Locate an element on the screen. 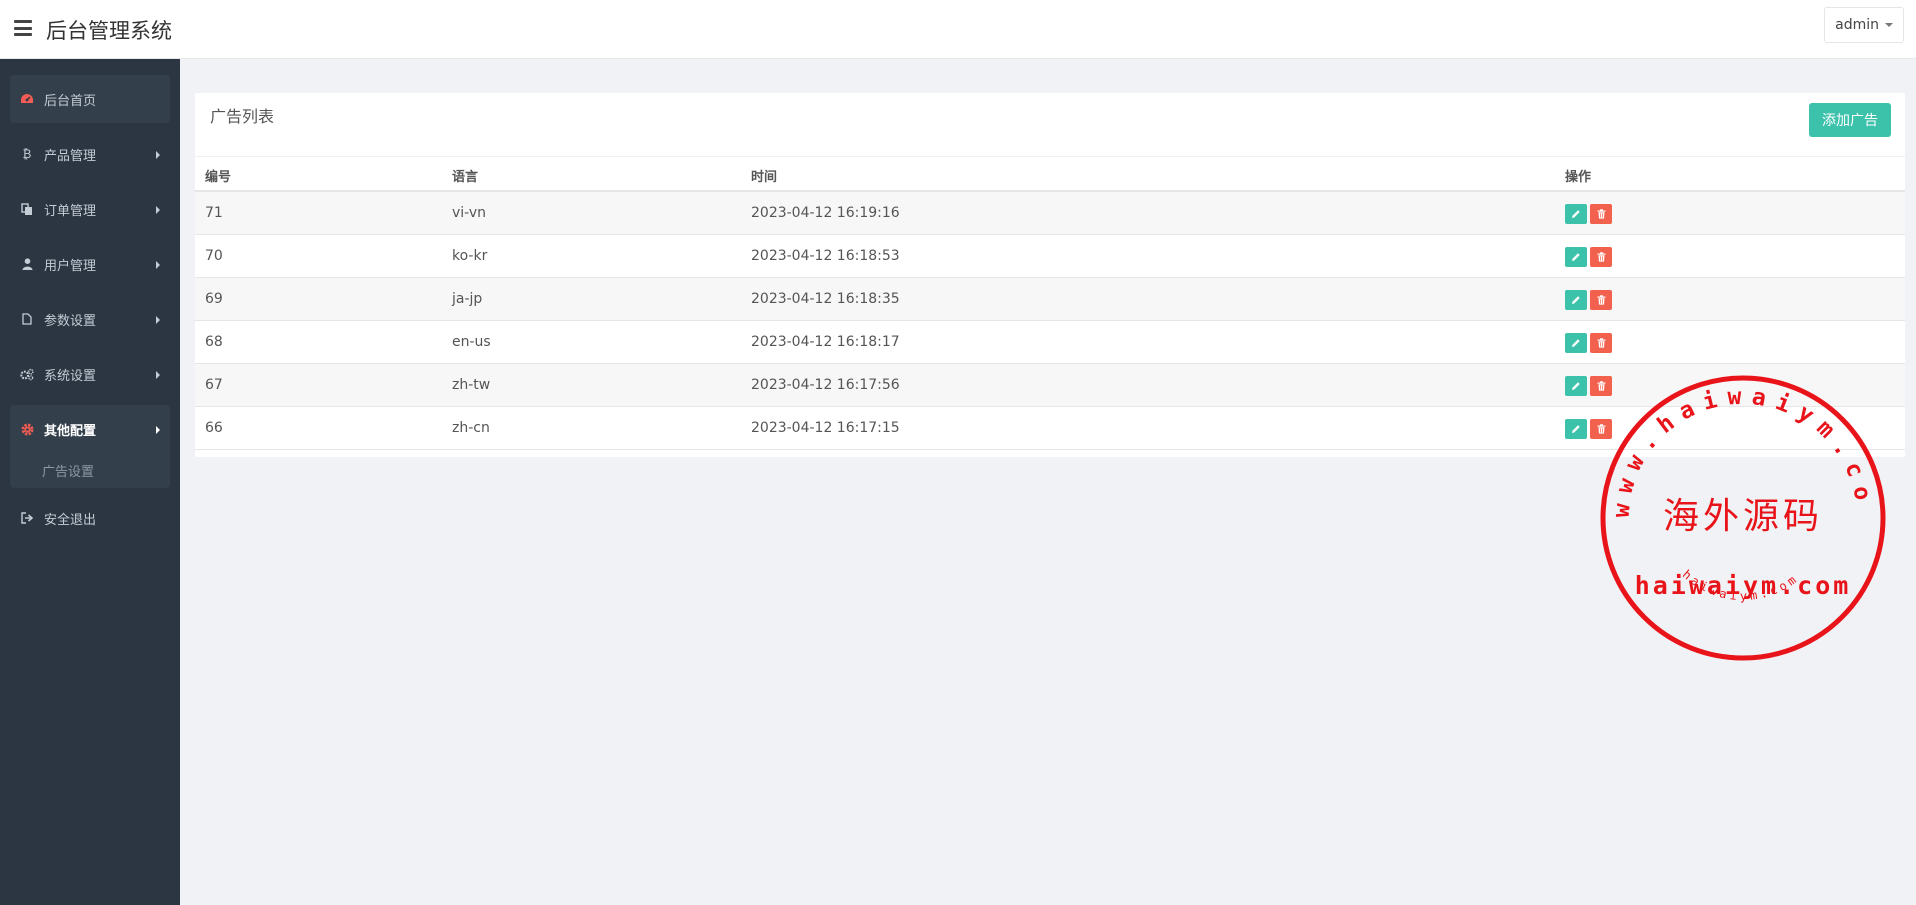 The height and width of the screenshot is (905, 1916). user-name: admin is located at coordinates (1857, 25).